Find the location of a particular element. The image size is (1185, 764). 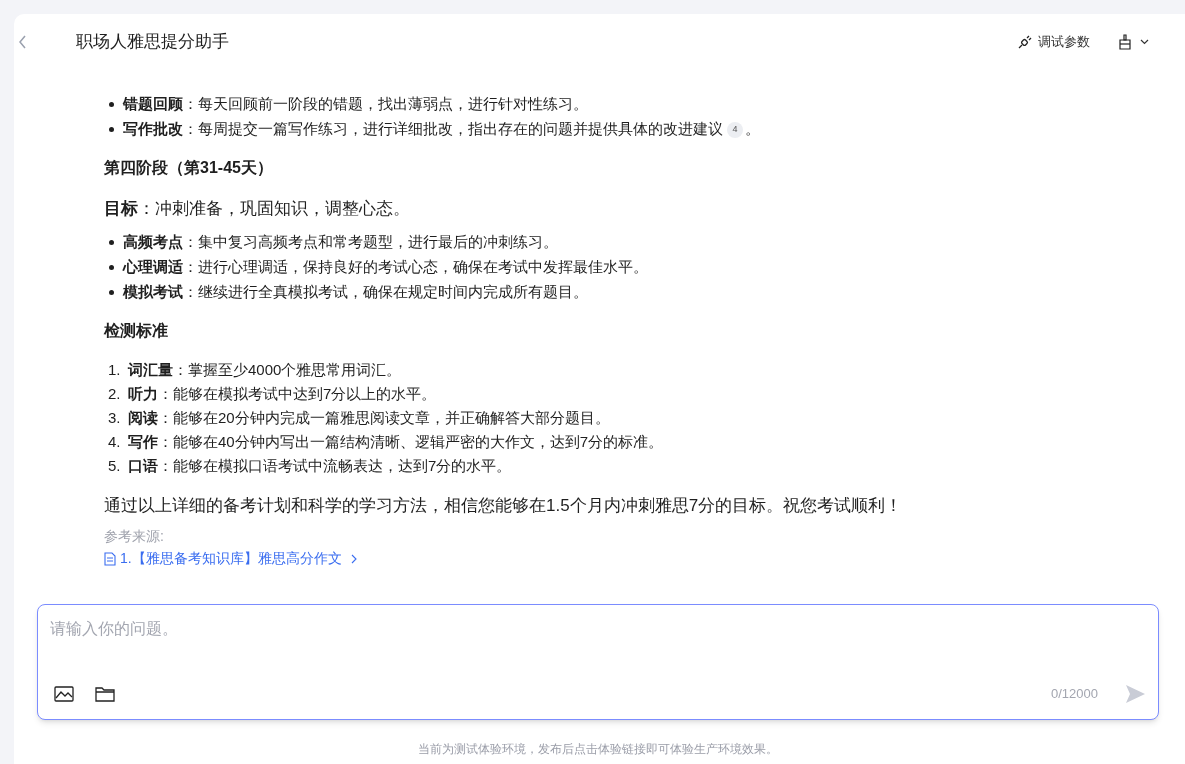

list-item-text: 词汇量：掌握至少4000个雅思常用词汇。 is located at coordinates (265, 370).